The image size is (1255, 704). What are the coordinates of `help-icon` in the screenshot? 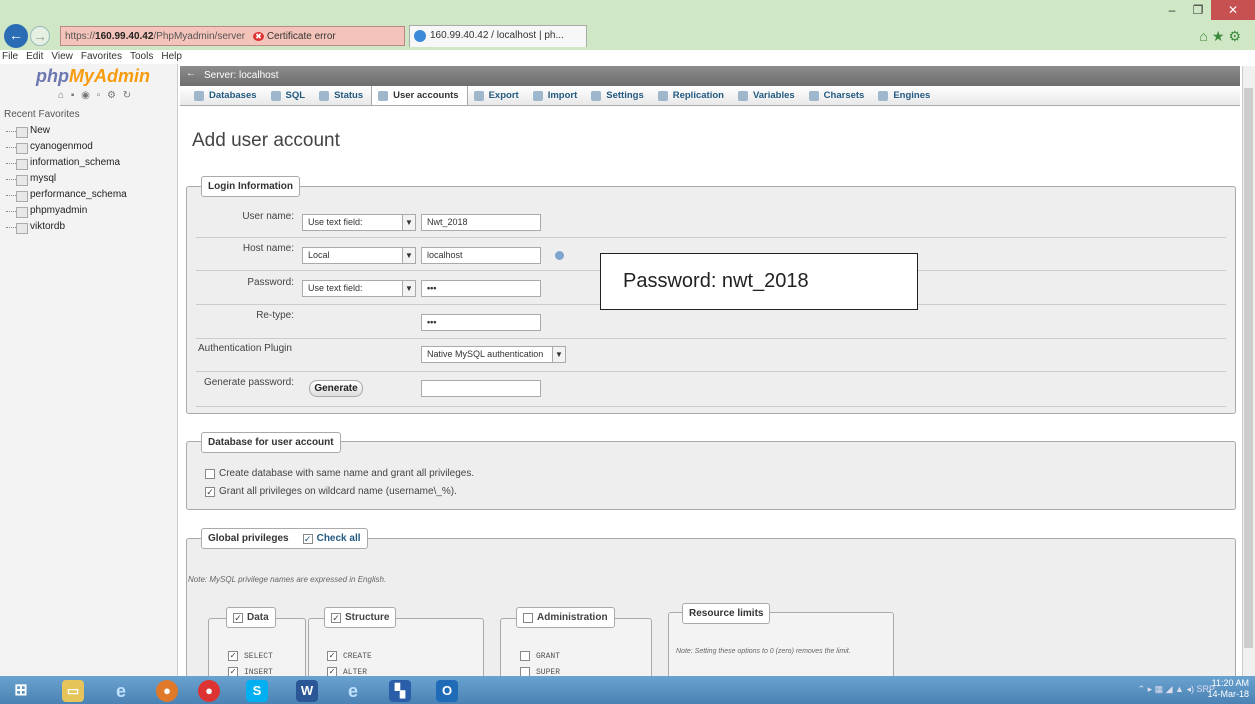 It's located at (559, 255).